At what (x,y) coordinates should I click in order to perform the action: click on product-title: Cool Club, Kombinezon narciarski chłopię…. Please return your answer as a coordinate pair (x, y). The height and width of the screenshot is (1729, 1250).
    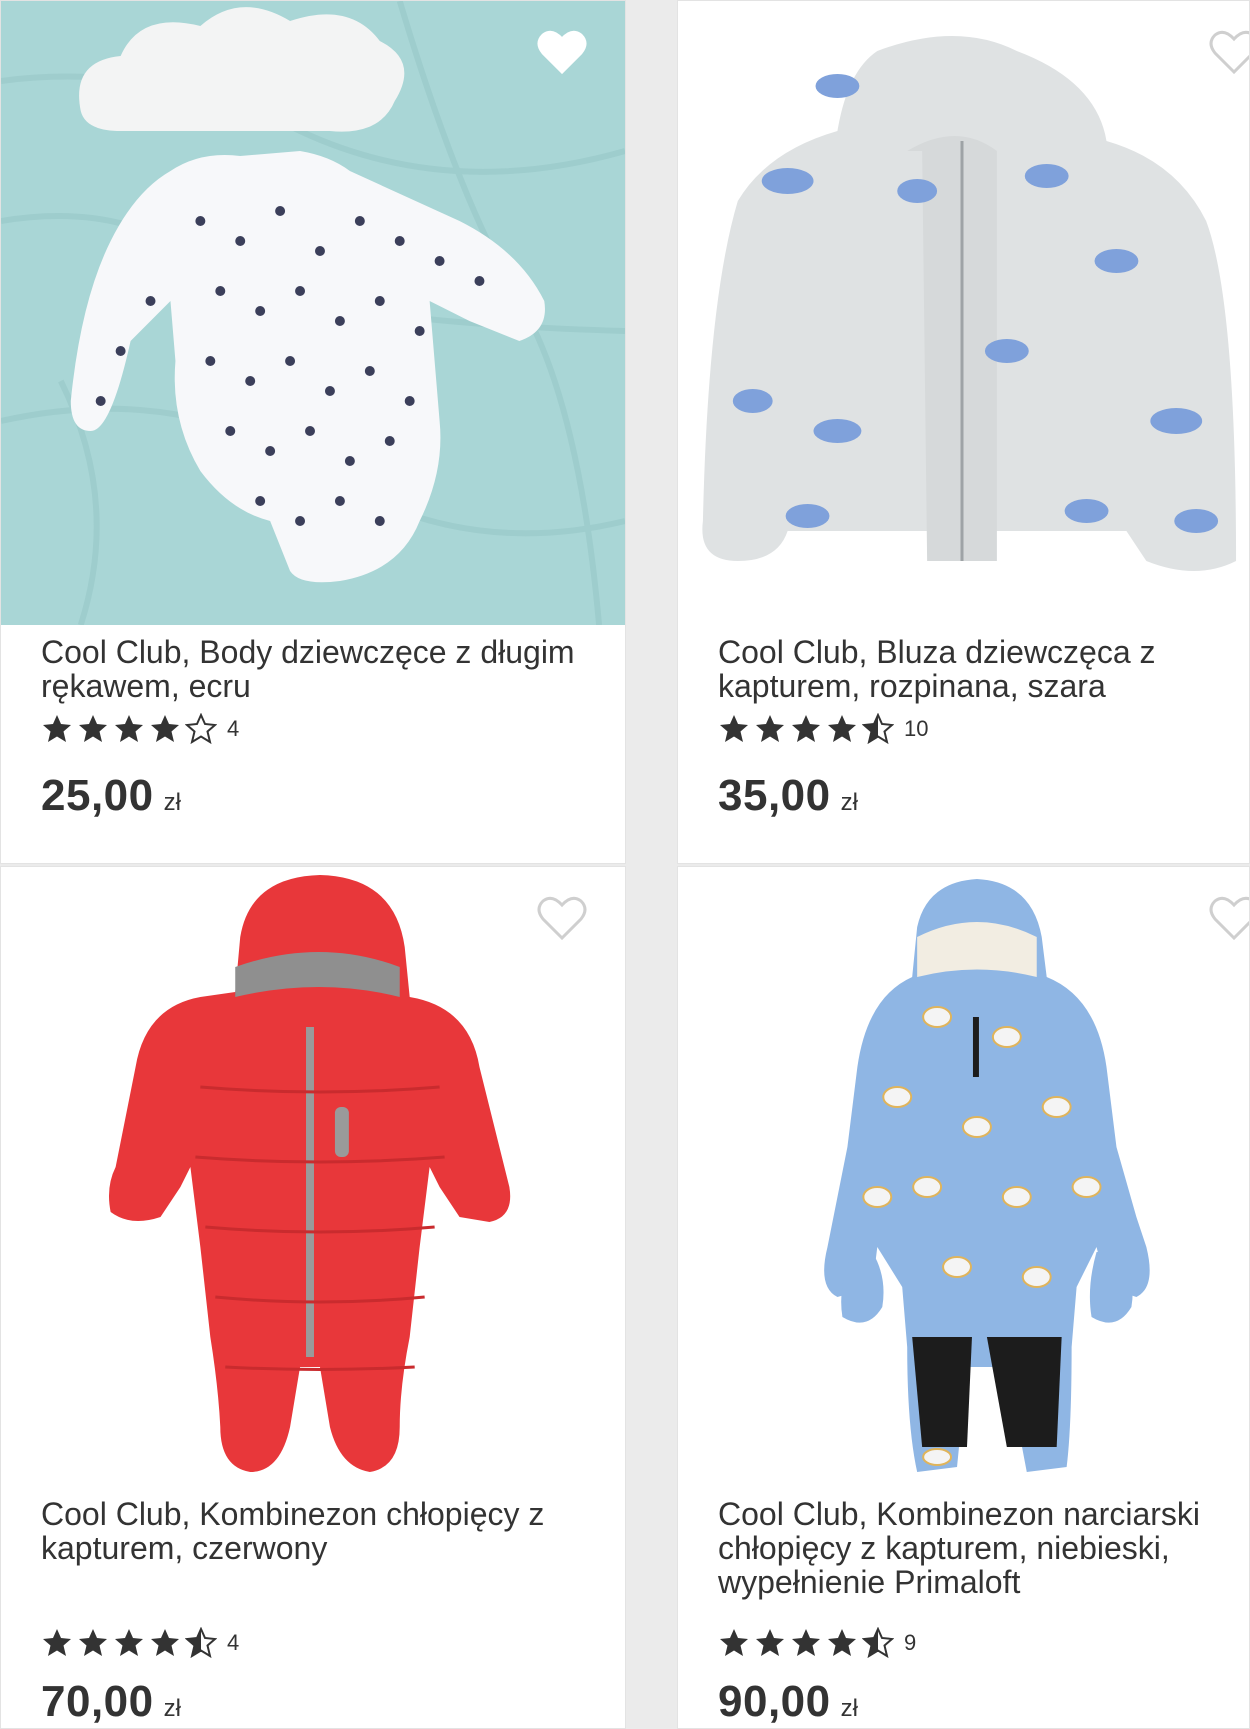
    Looking at the image, I should click on (968, 1548).